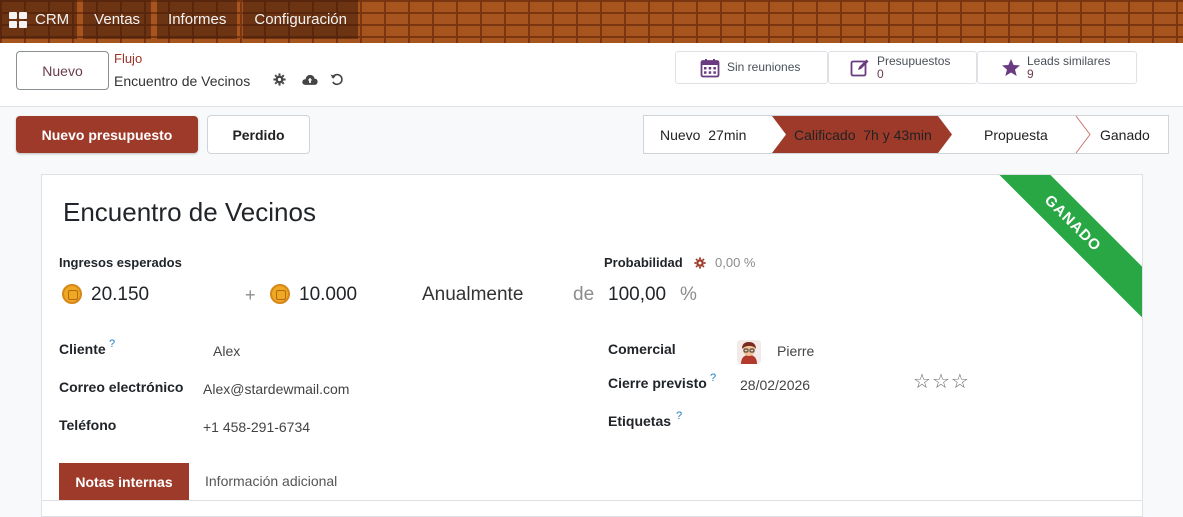  I want to click on plus-sign: +, so click(250, 295).